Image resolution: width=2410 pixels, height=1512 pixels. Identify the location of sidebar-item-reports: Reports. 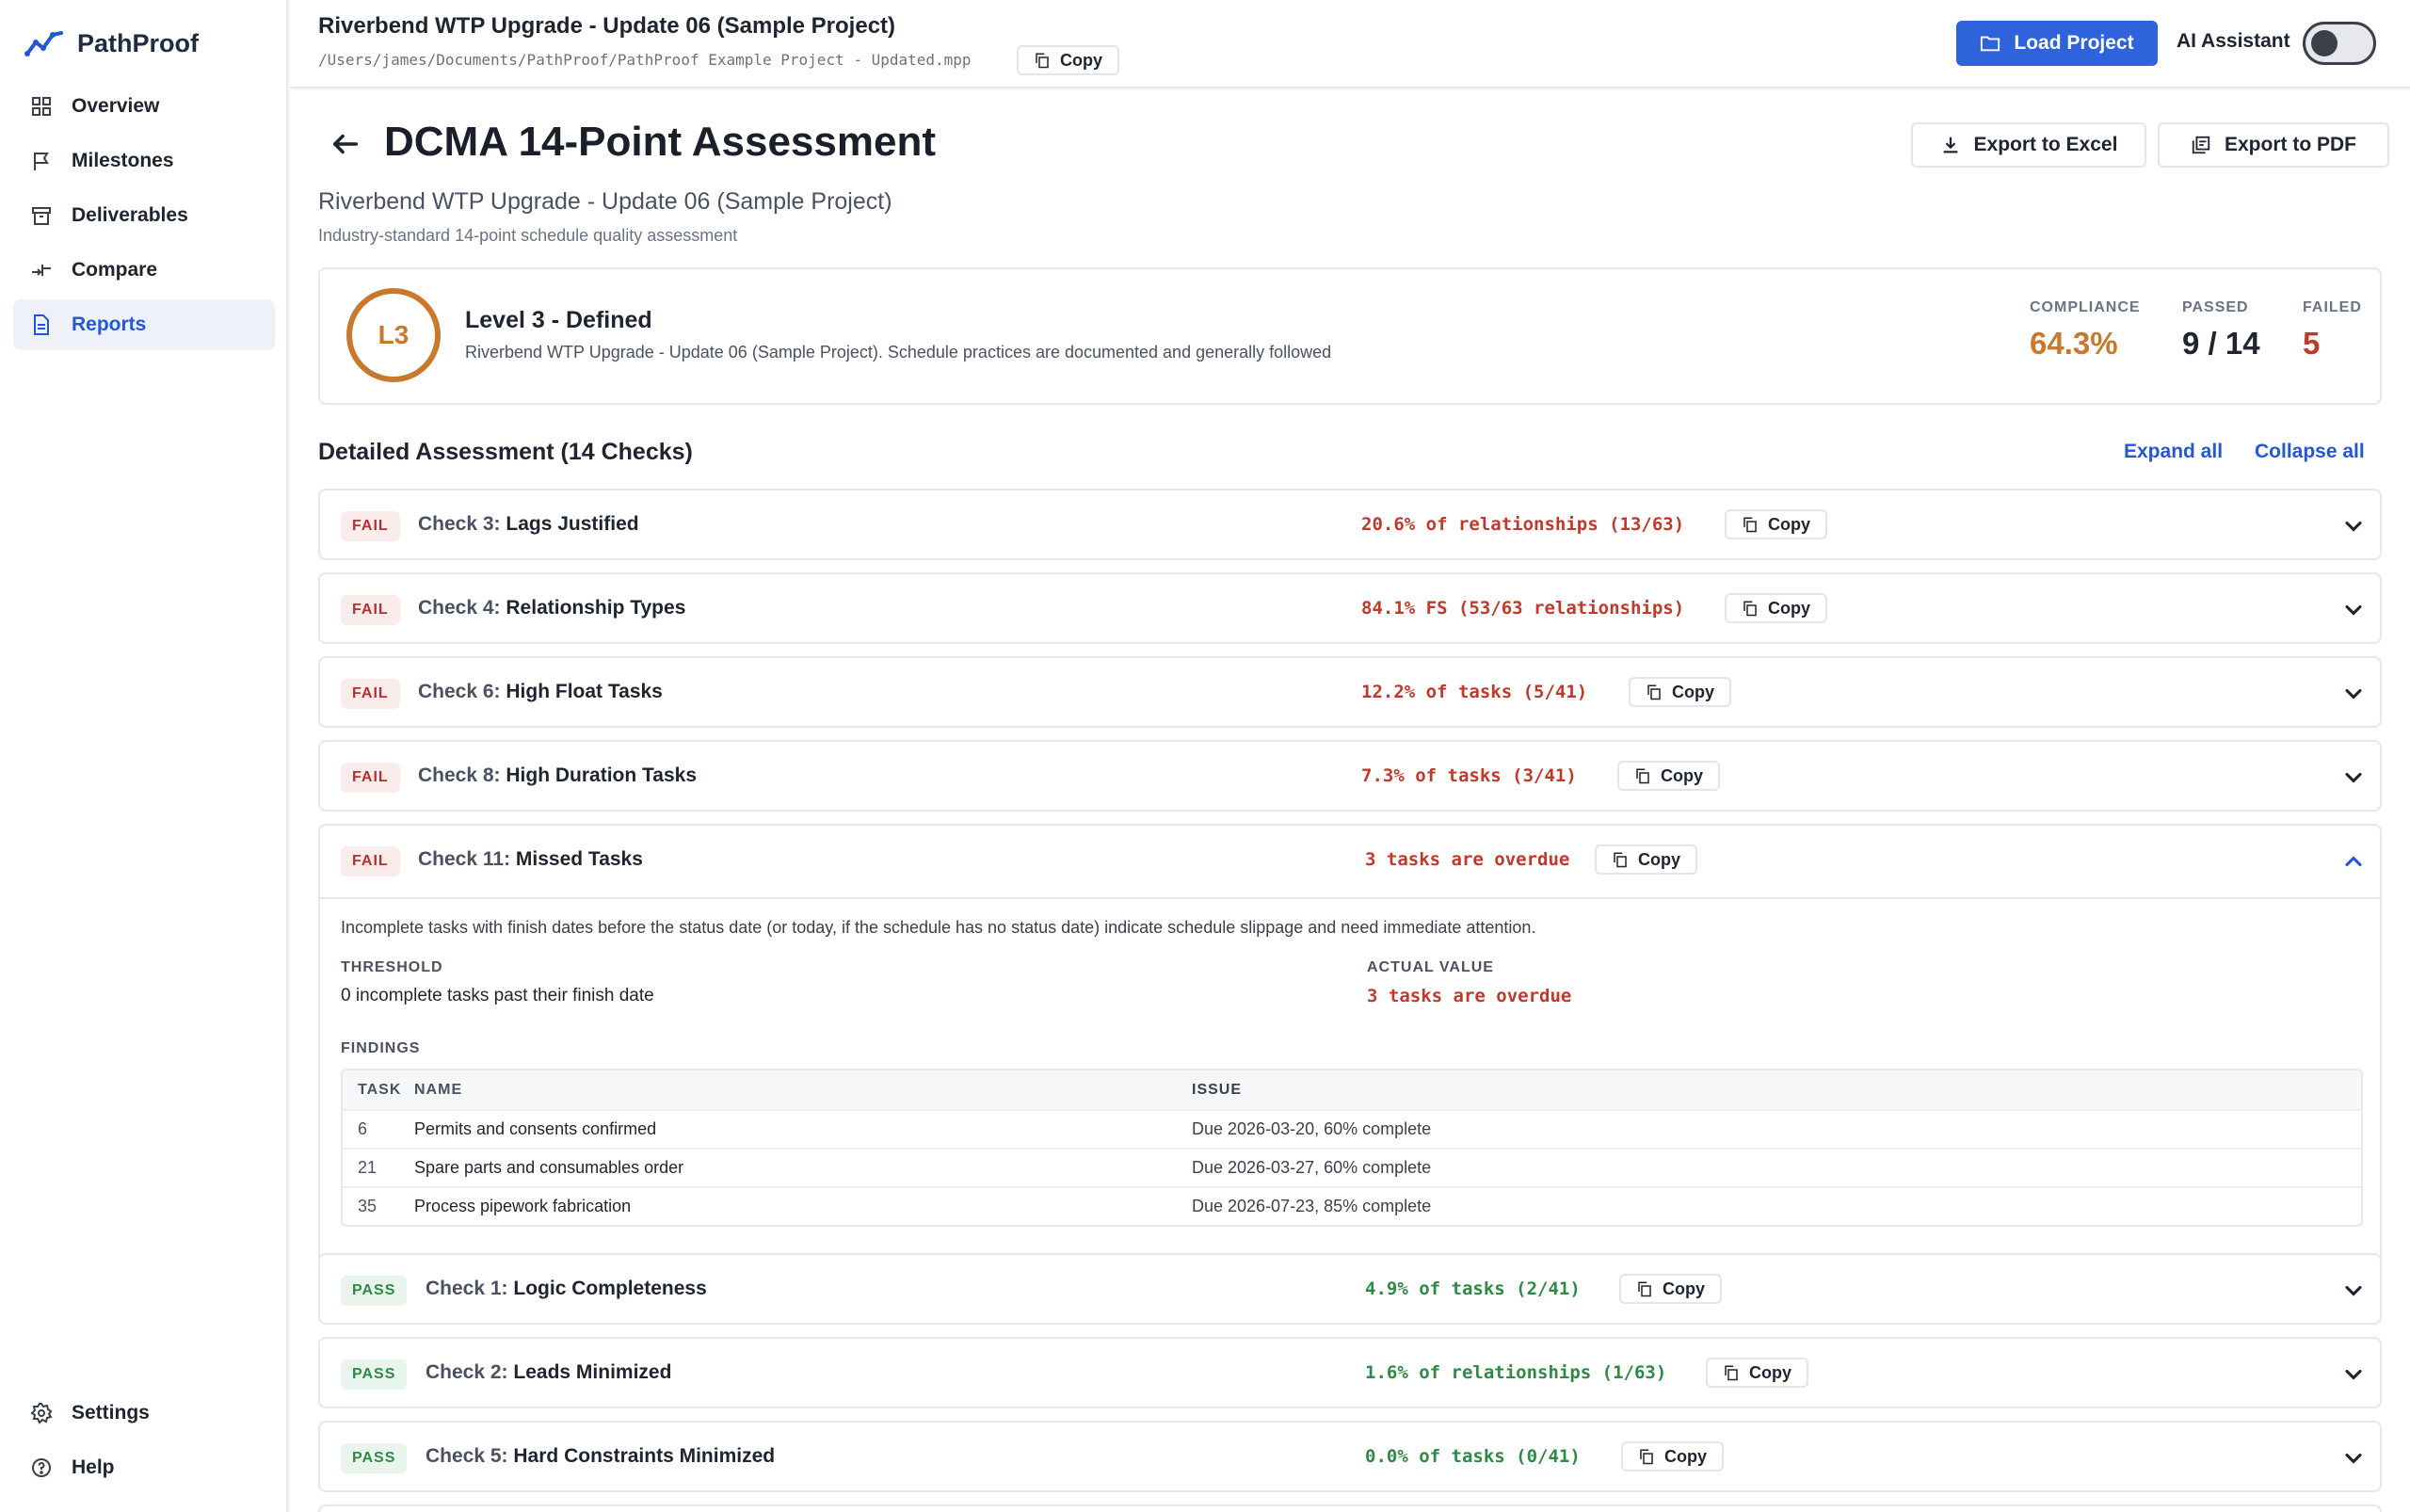
(144, 324).